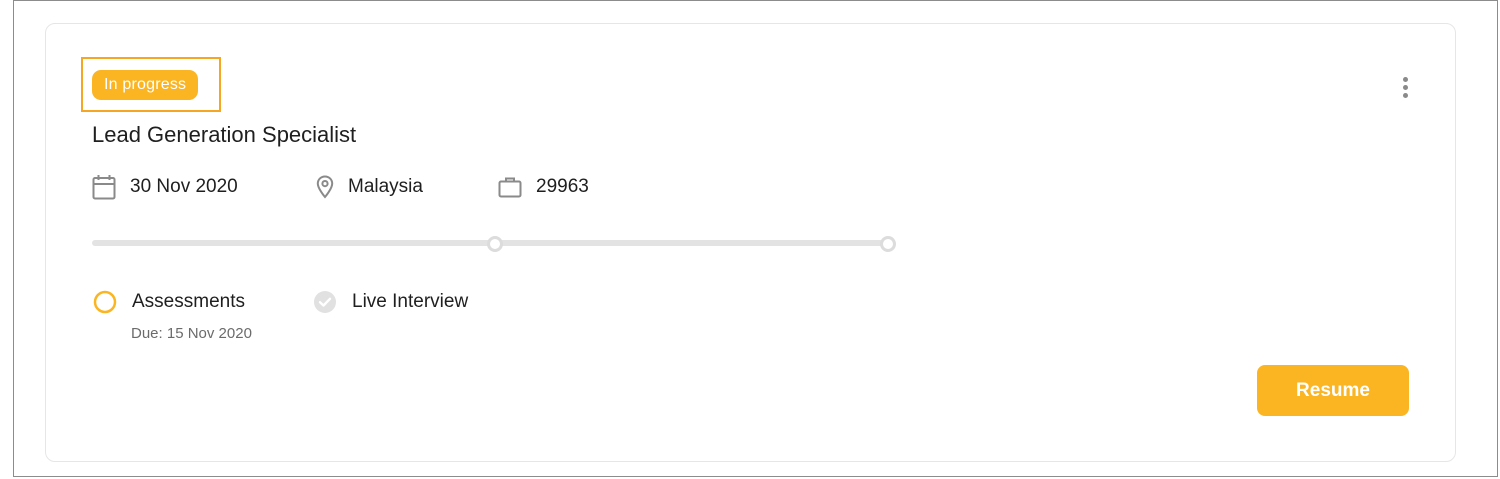  Describe the element at coordinates (510, 187) in the screenshot. I see `briefcase-icon` at that location.